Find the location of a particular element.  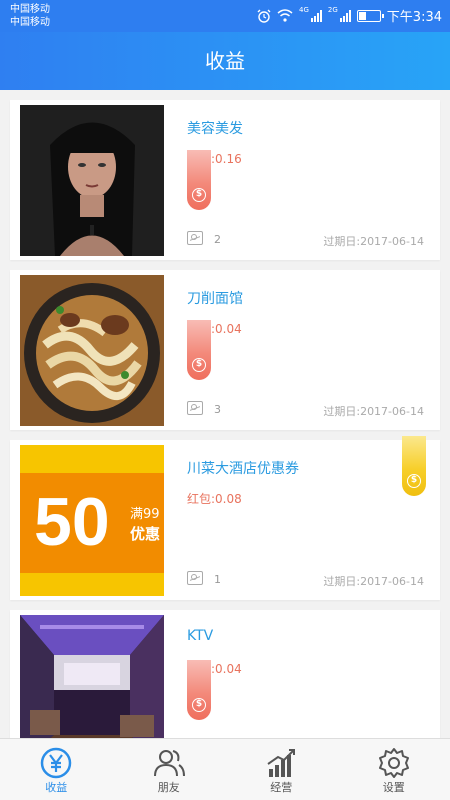

woman-portrait-photo is located at coordinates (92, 180).